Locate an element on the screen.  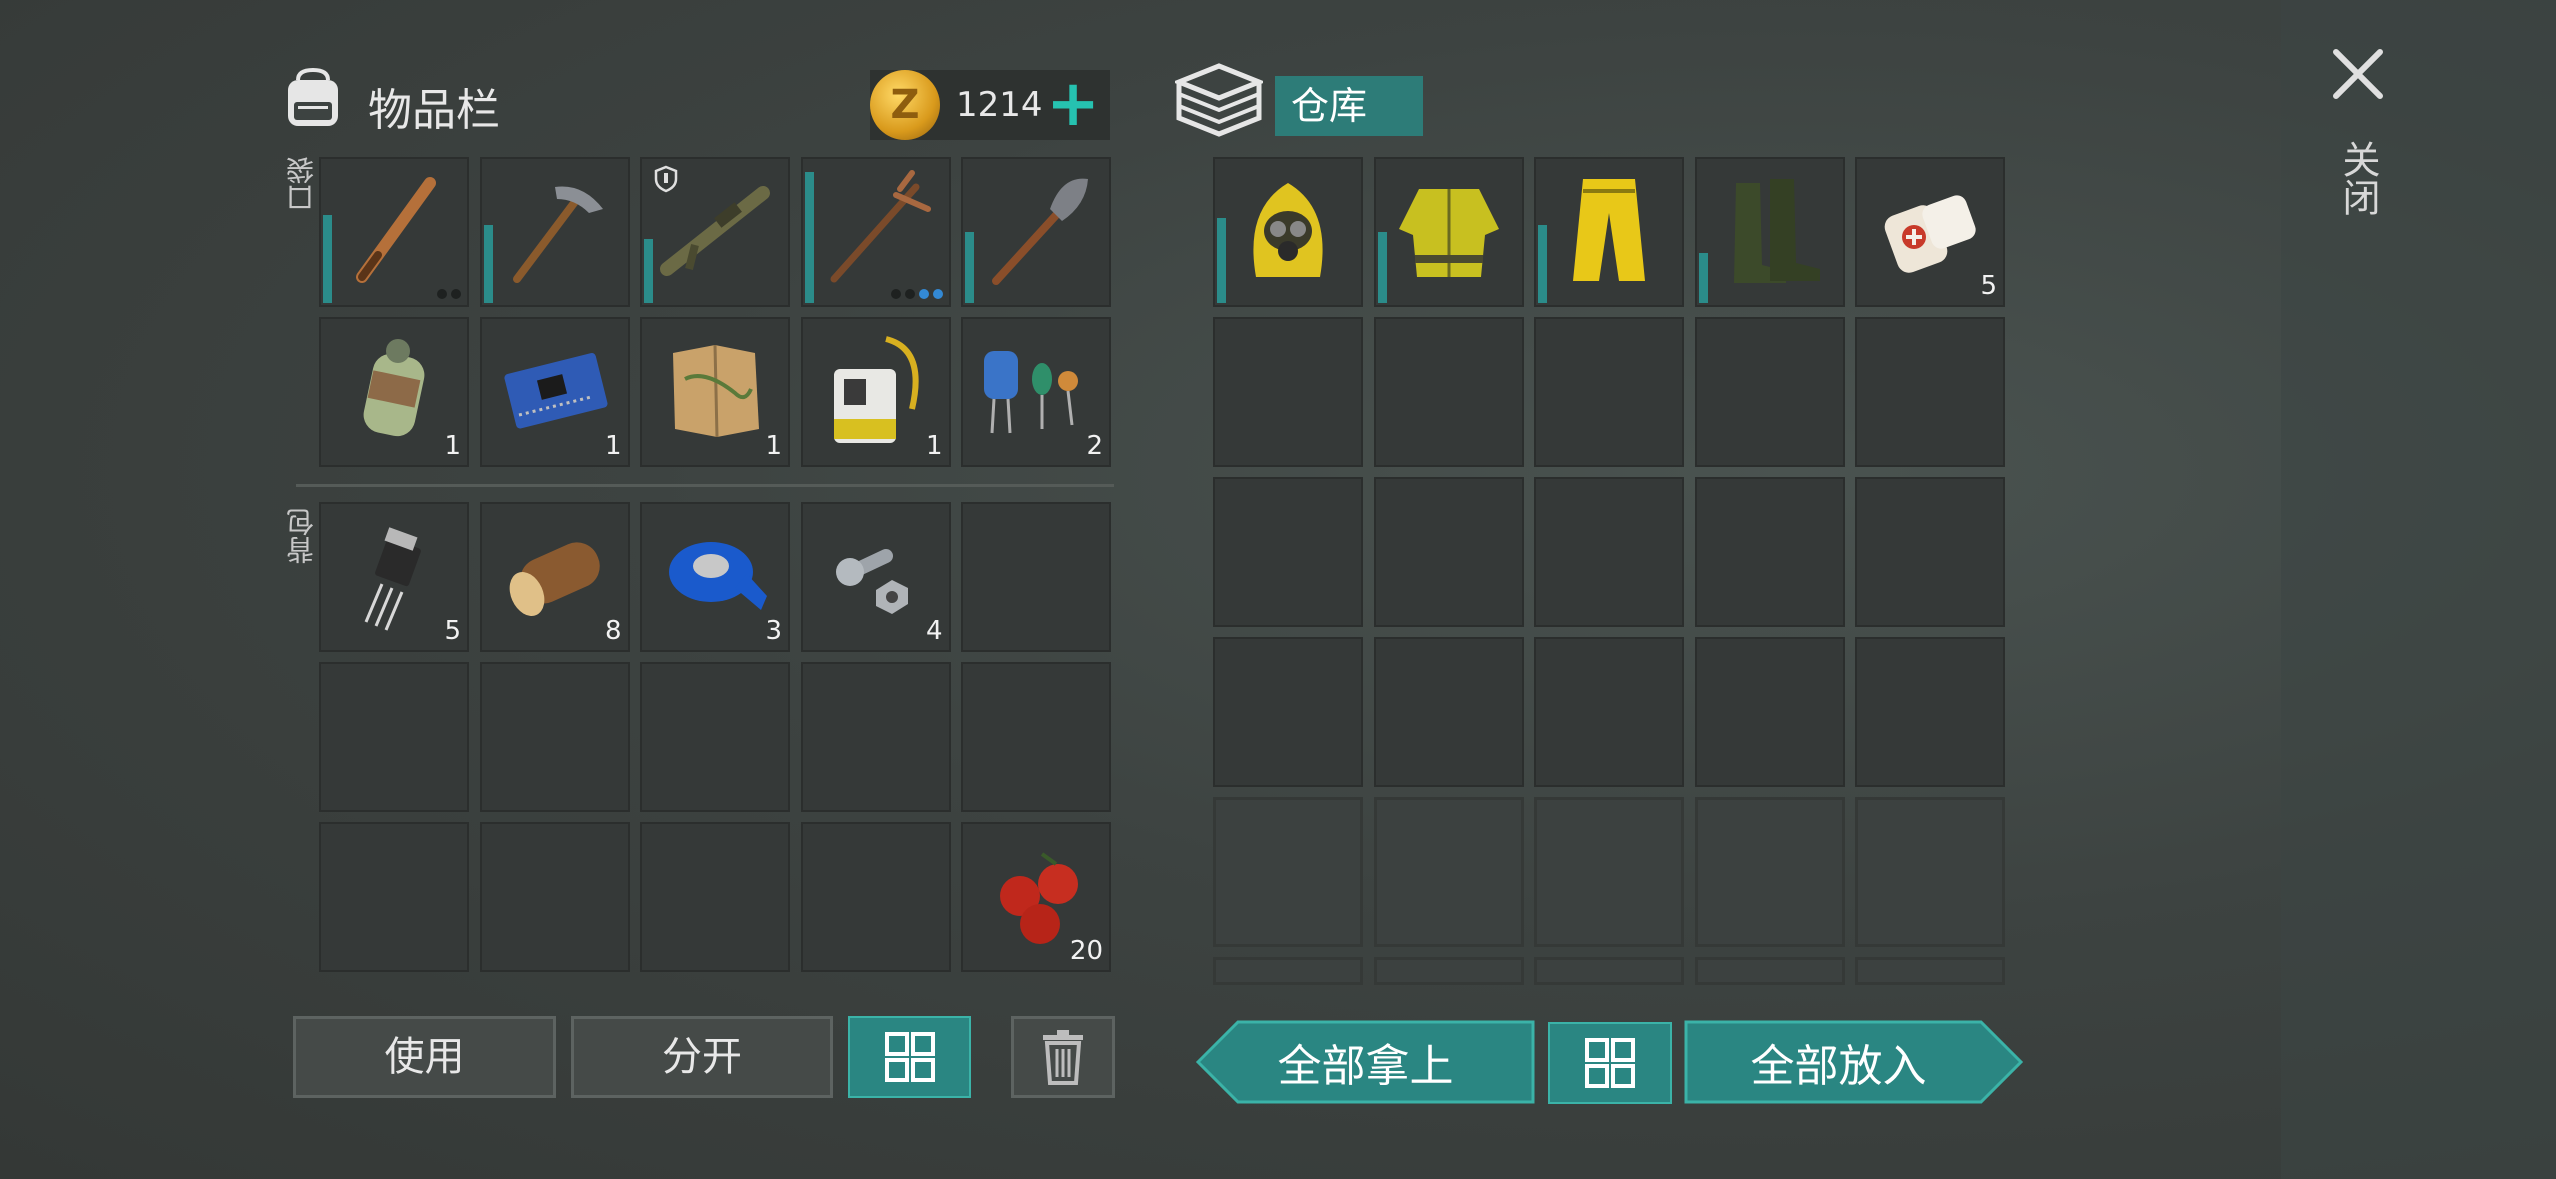
storage-slot-hazmat-jacket is located at coordinates (1448, 232).